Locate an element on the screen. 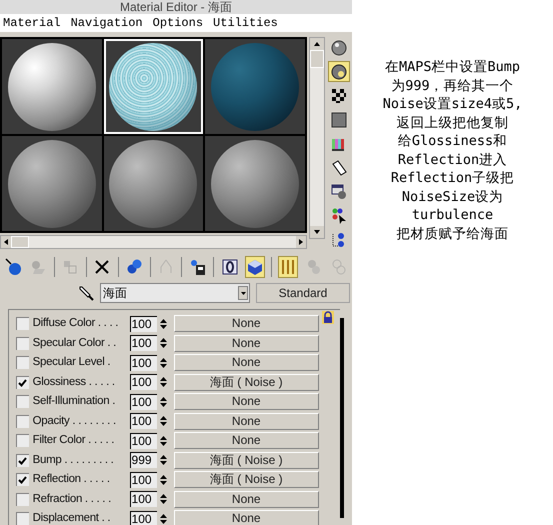 The width and height of the screenshot is (553, 525). menu-item: Options is located at coordinates (178, 23).